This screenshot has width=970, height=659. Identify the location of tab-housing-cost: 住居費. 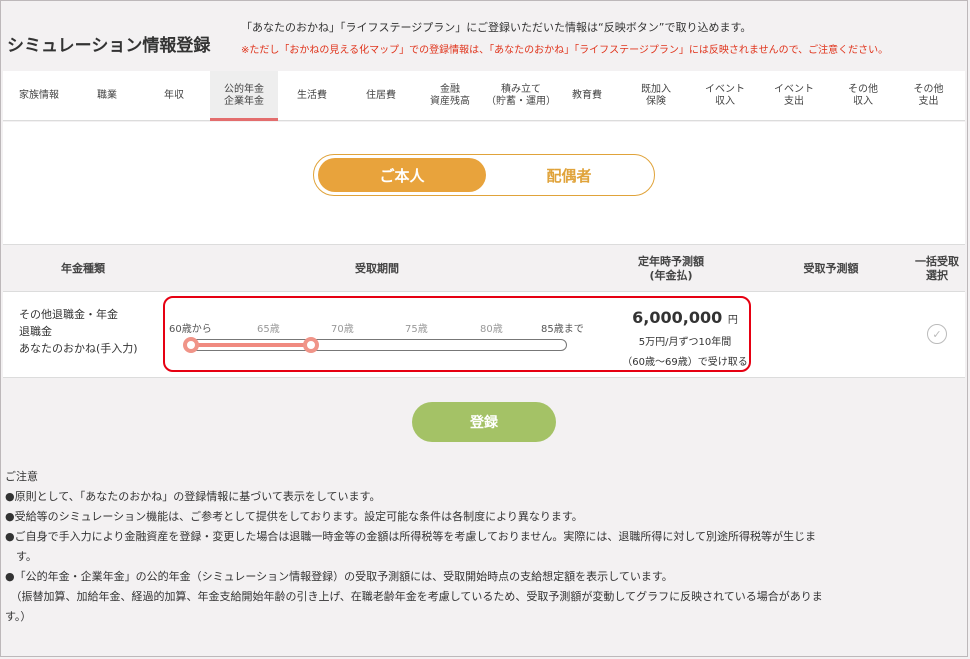
(381, 96).